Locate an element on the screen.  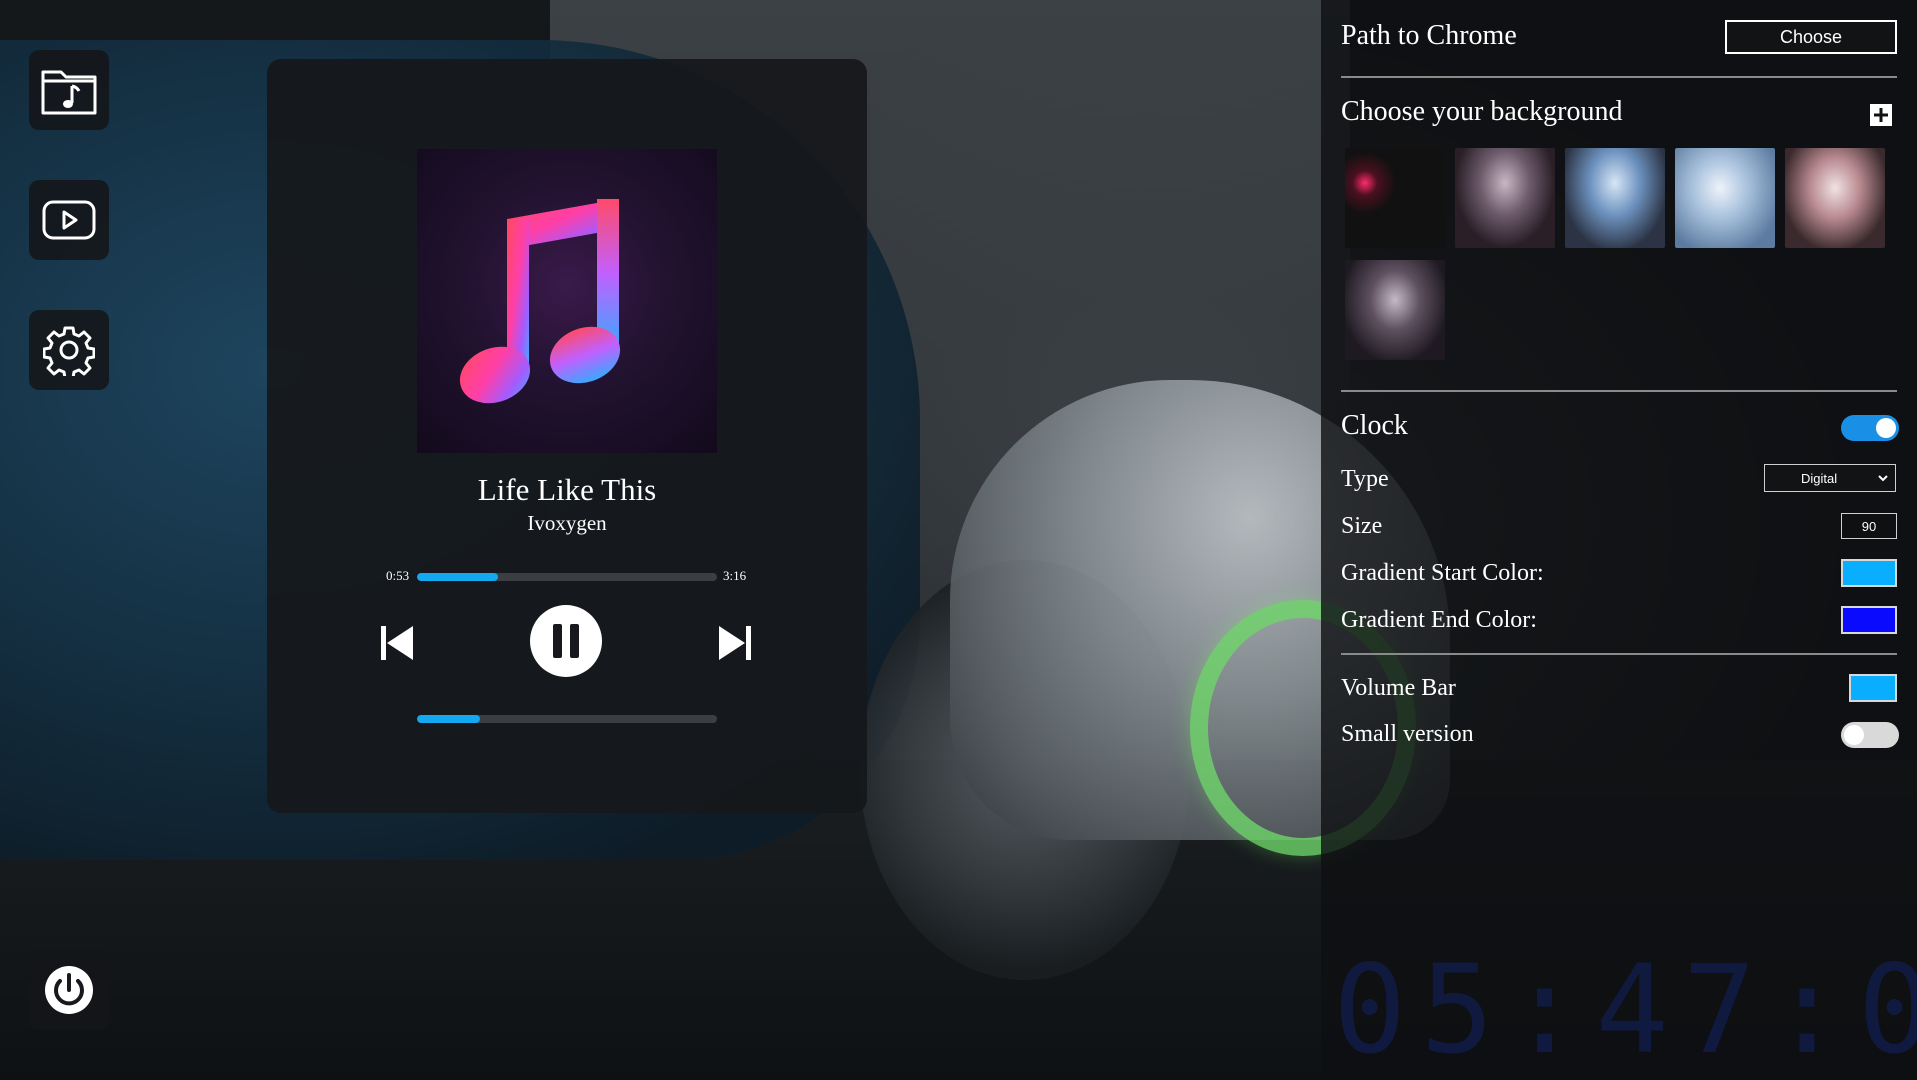
gradient-end-color-picker is located at coordinates (1869, 620).